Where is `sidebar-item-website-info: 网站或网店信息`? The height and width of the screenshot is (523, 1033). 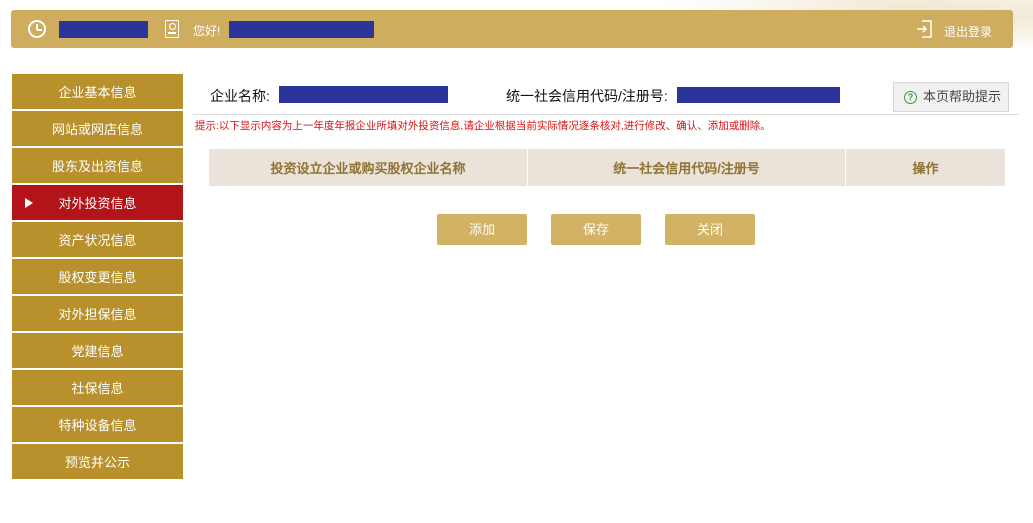 sidebar-item-website-info: 网站或网店信息 is located at coordinates (97, 128).